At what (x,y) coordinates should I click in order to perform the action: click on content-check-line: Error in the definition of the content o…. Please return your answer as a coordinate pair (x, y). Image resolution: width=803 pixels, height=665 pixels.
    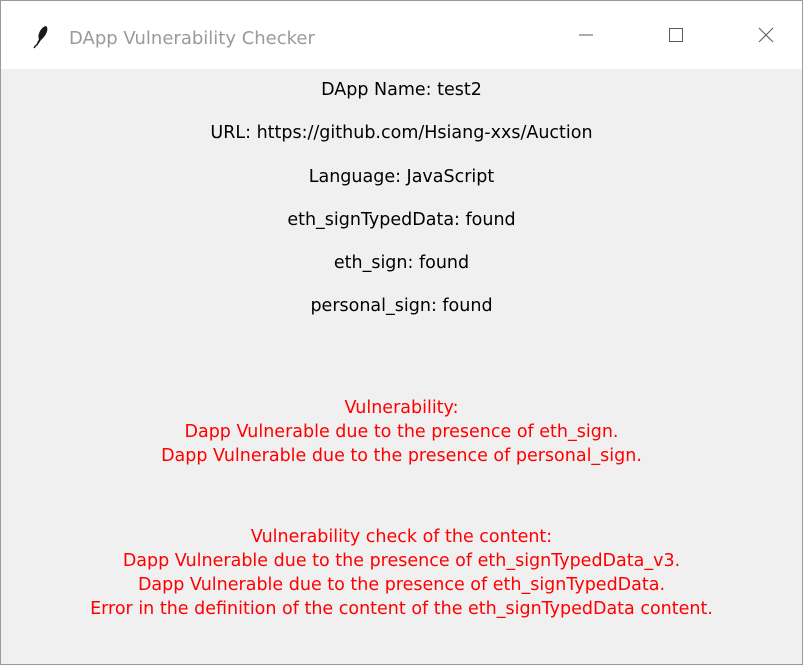
    Looking at the image, I should click on (401, 609).